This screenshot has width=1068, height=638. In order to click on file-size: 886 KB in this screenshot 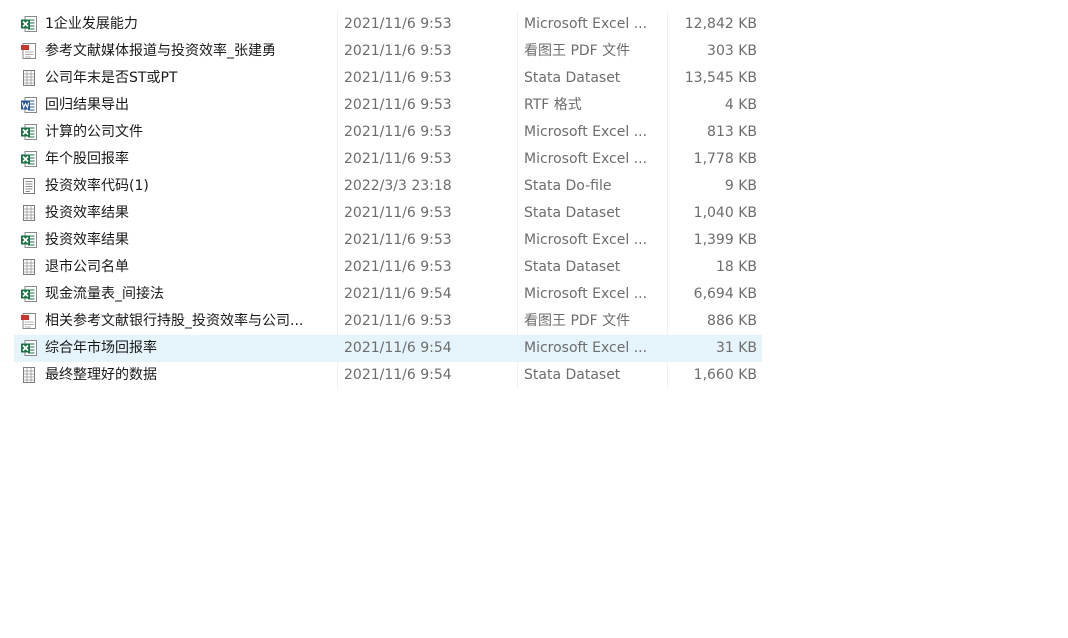, I will do `click(732, 321)`.